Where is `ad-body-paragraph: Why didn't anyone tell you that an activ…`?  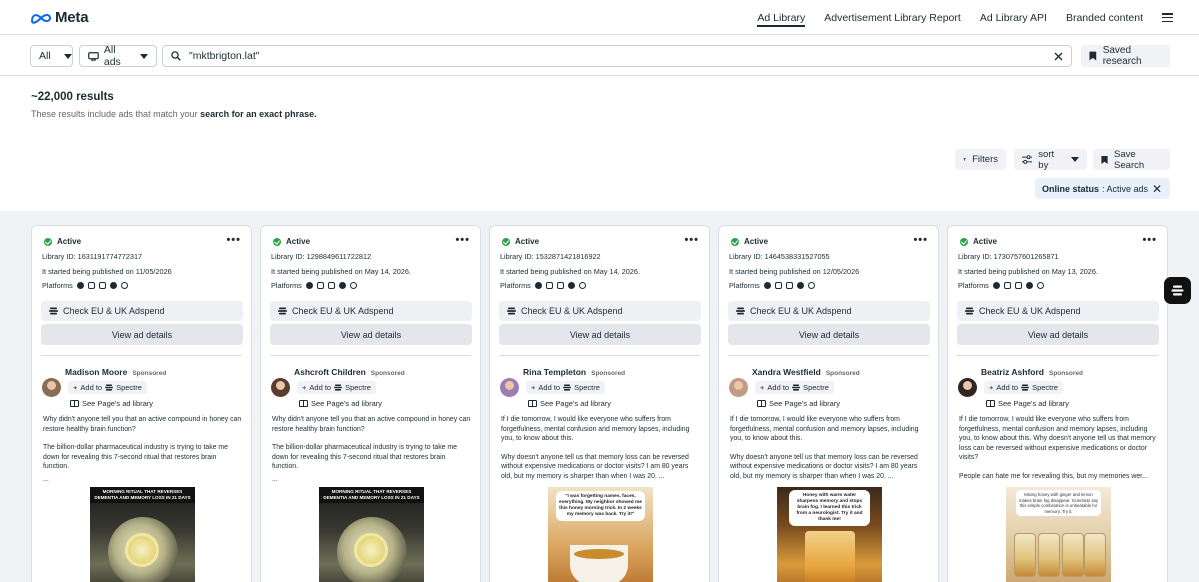
ad-body-paragraph: Why didn't anyone tell you that an activ… is located at coordinates (371, 424).